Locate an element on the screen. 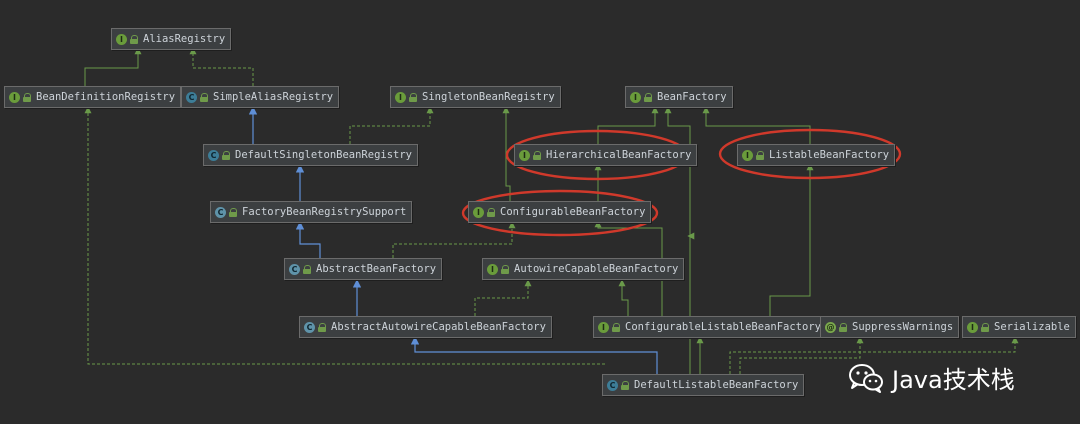 The width and height of the screenshot is (1080, 424). node-label: SingletonBeanRegistry is located at coordinates (488, 97).